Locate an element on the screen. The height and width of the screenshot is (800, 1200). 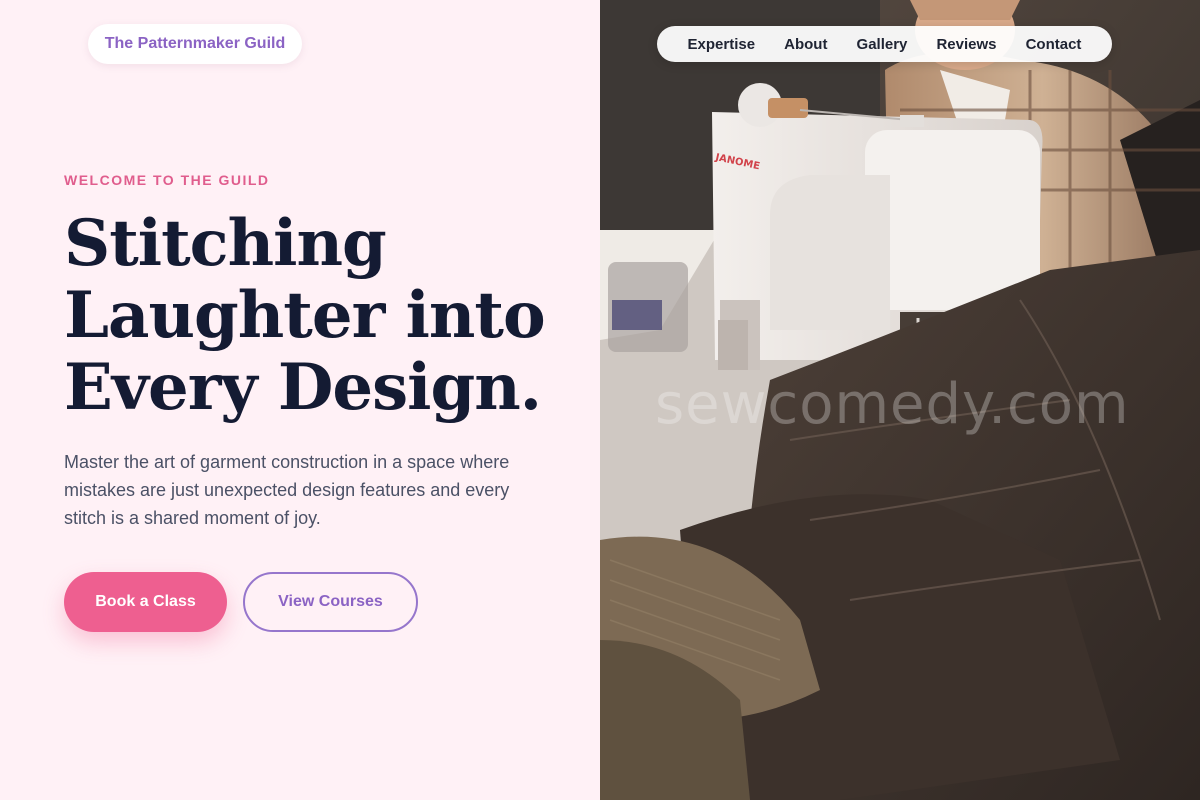
brand-logo: The Patternmaker Guild is located at coordinates (195, 44).